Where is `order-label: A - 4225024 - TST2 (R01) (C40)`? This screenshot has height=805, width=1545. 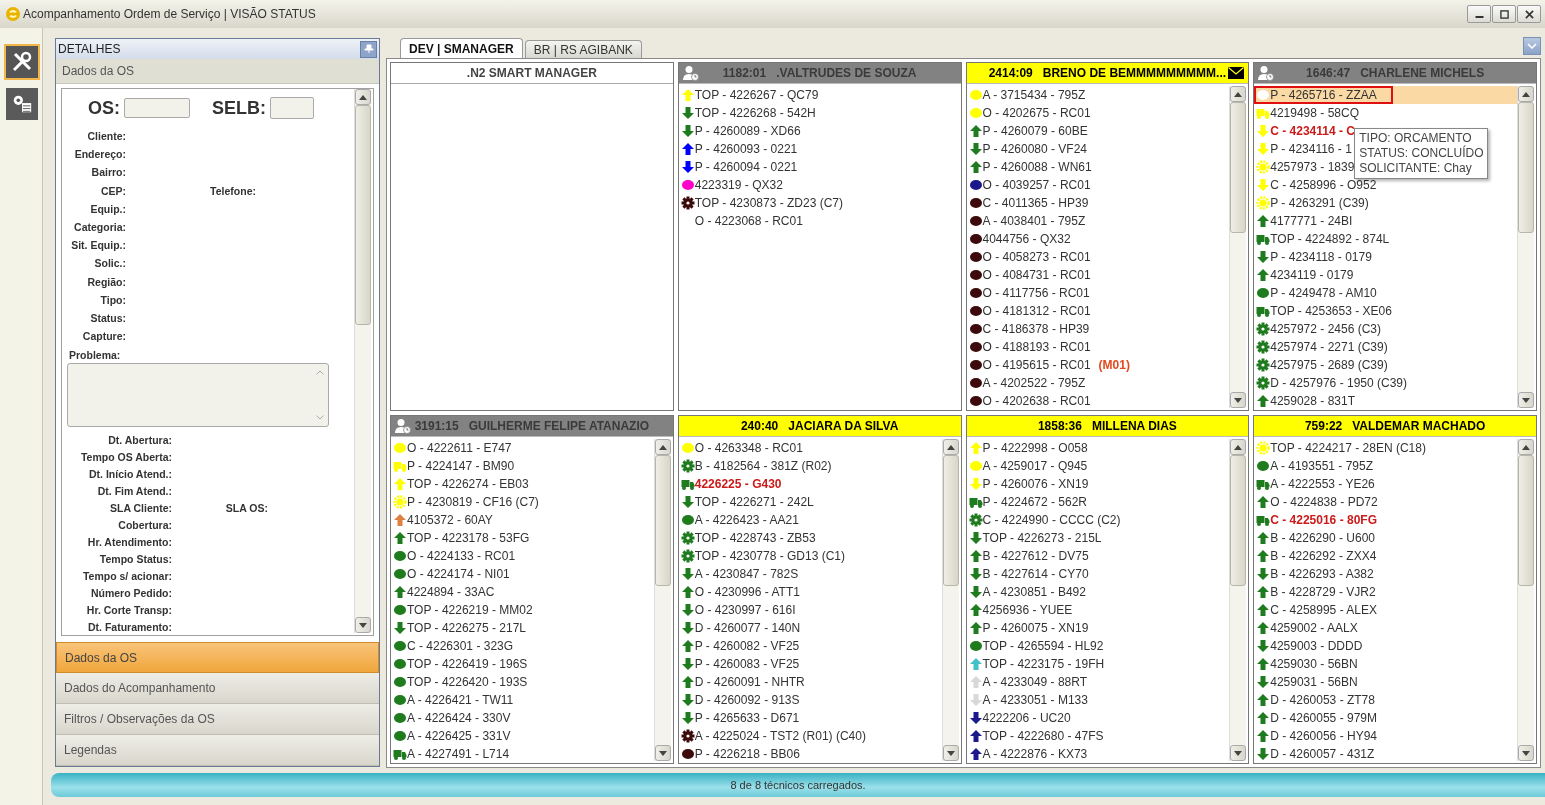
order-label: A - 4225024 - TST2 (R01) (C40) is located at coordinates (780, 736).